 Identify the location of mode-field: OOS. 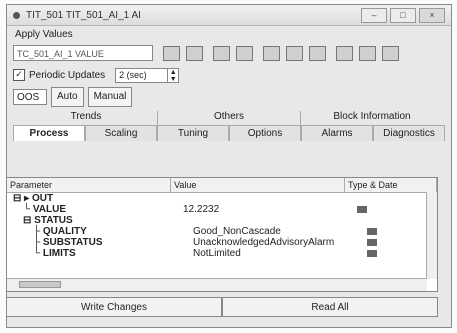
(30, 97).